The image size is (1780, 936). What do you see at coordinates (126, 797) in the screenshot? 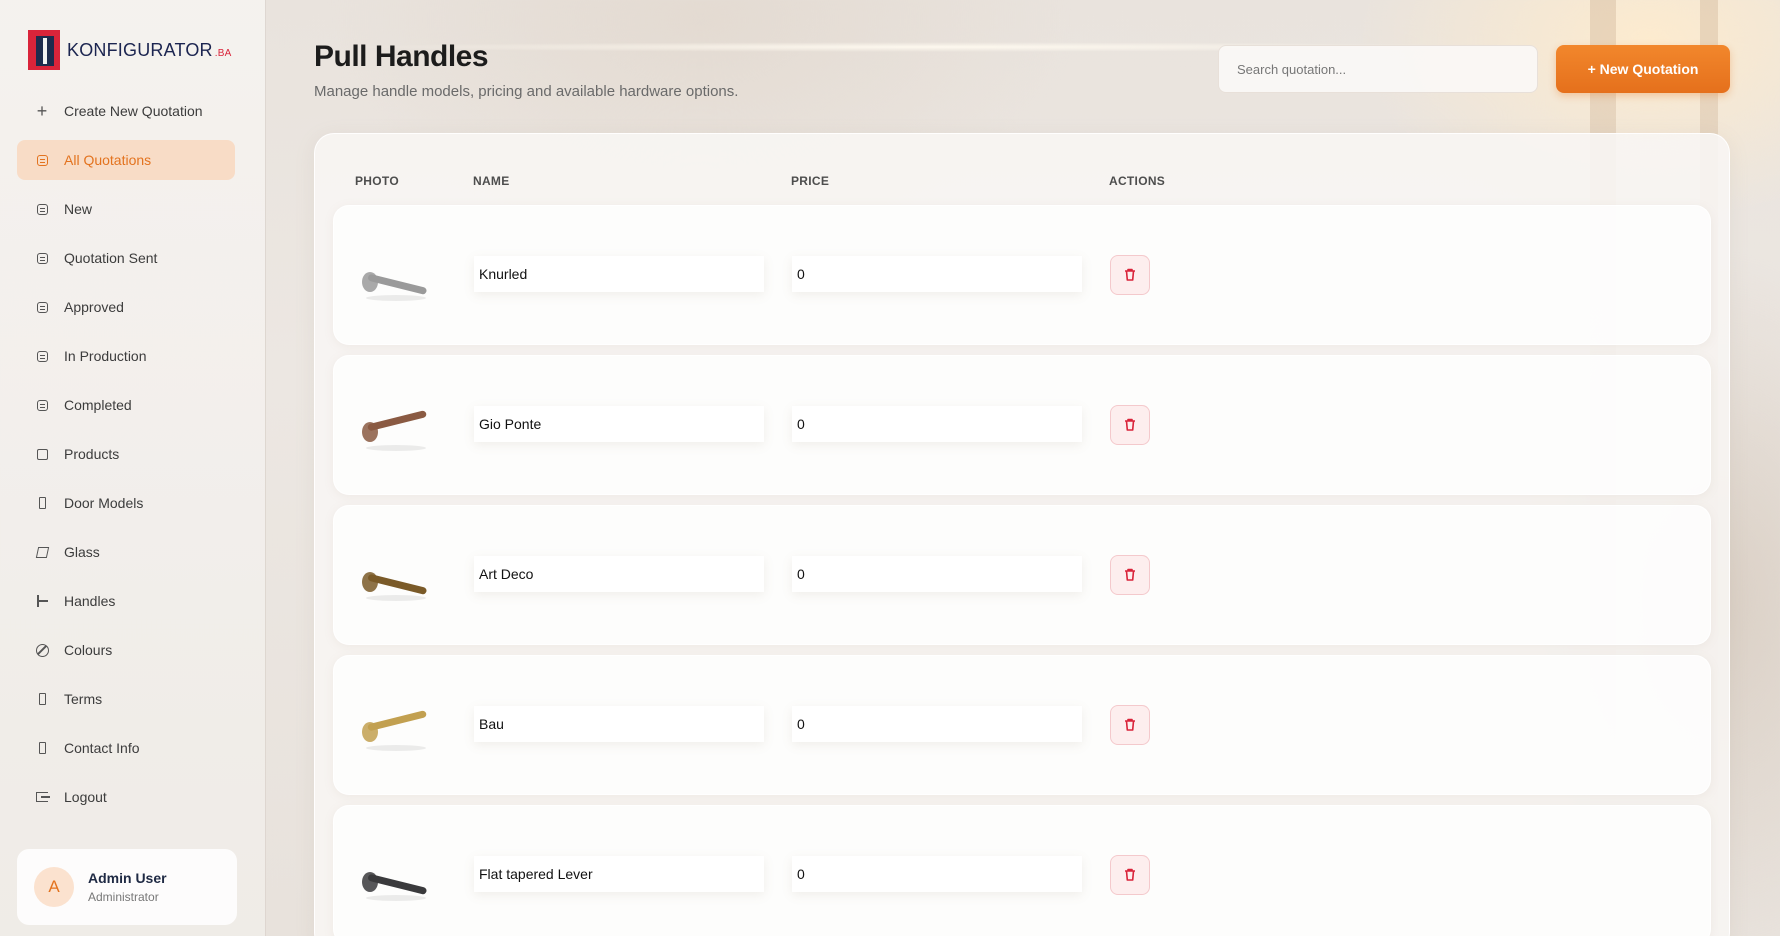
I see `sidebar-item-logout: Logout` at bounding box center [126, 797].